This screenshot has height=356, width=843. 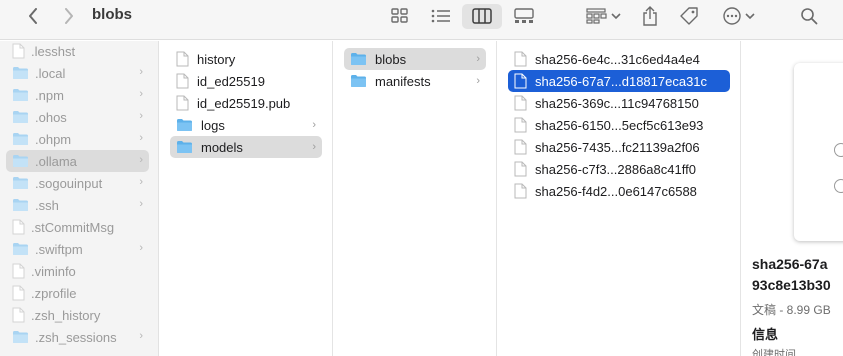 I want to click on list-item: sha256-7435...fc21139a2f06, so click(x=619, y=147).